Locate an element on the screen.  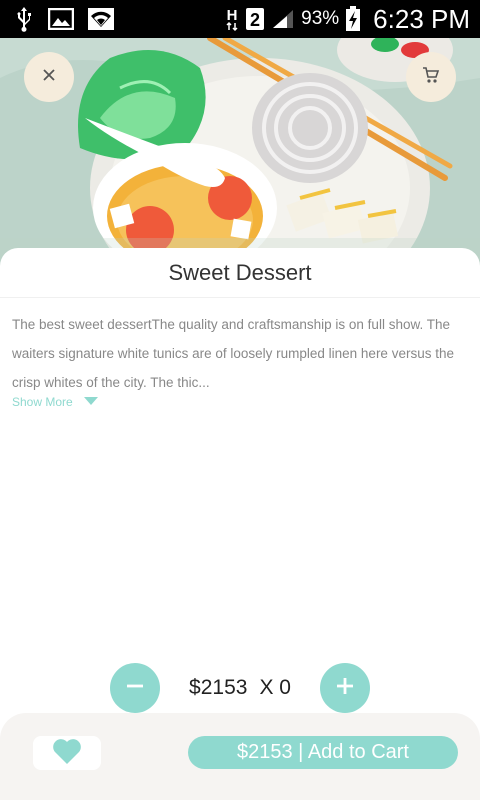
close-icon is located at coordinates (49, 77).